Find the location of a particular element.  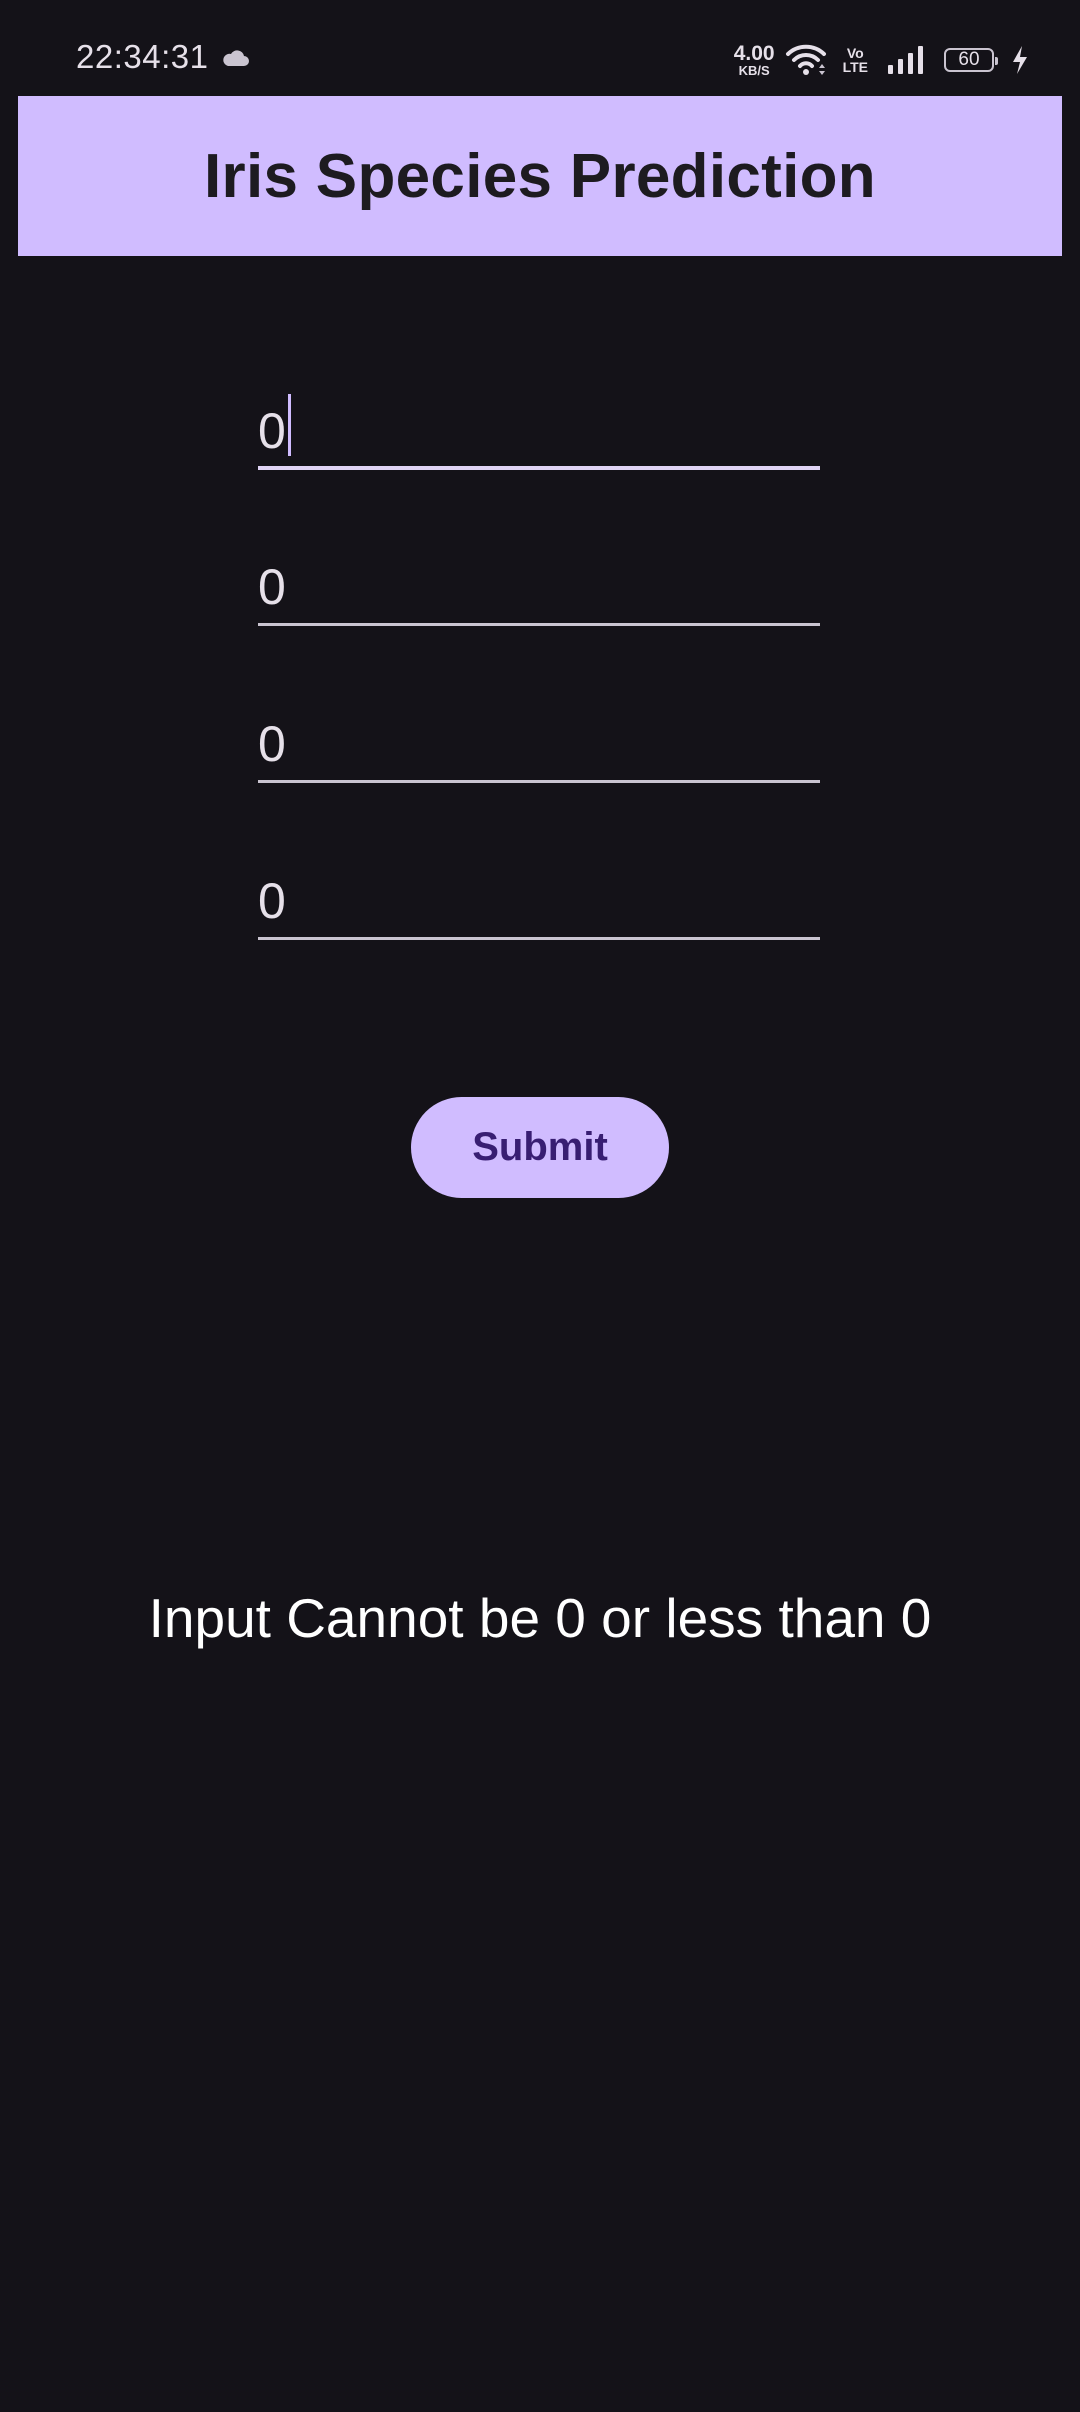

battery-level: 60 is located at coordinates (969, 59).